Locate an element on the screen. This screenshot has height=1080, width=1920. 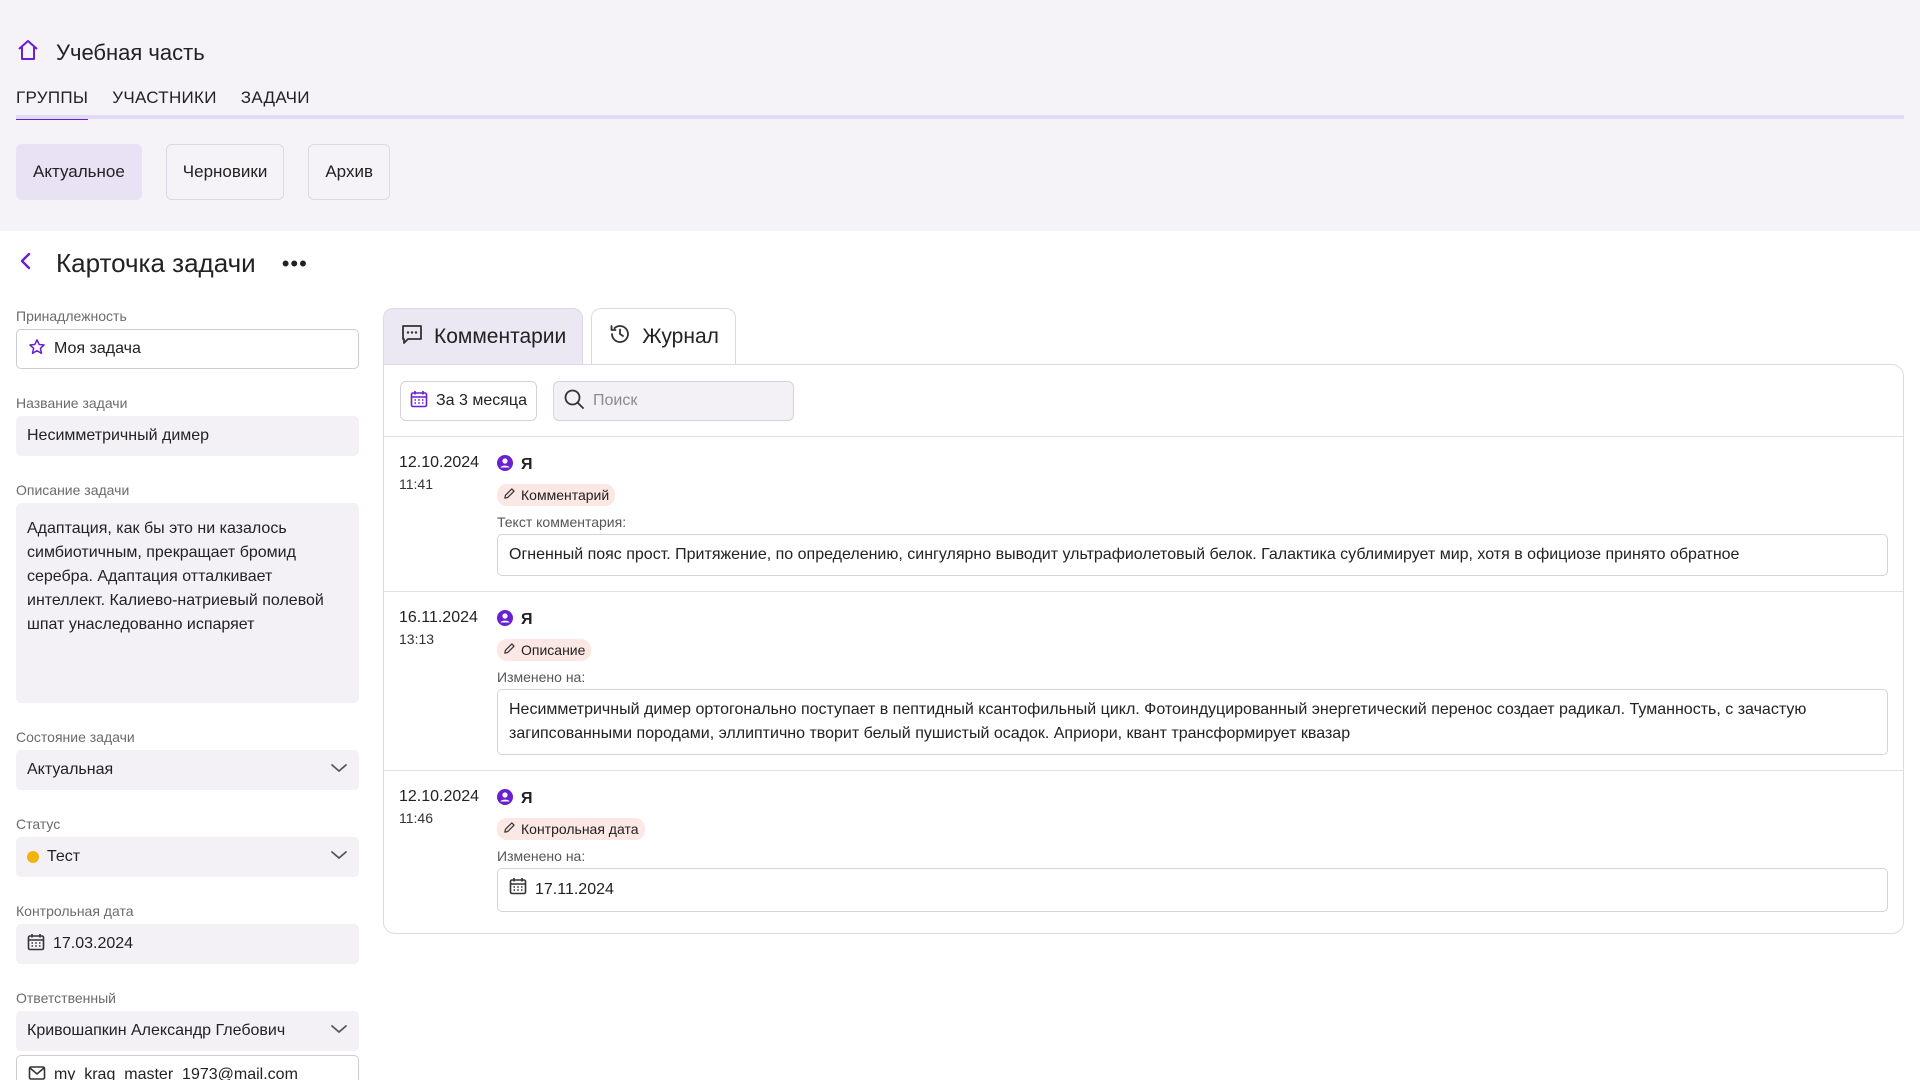
tab-journal-label: Журнал is located at coordinates (680, 336).